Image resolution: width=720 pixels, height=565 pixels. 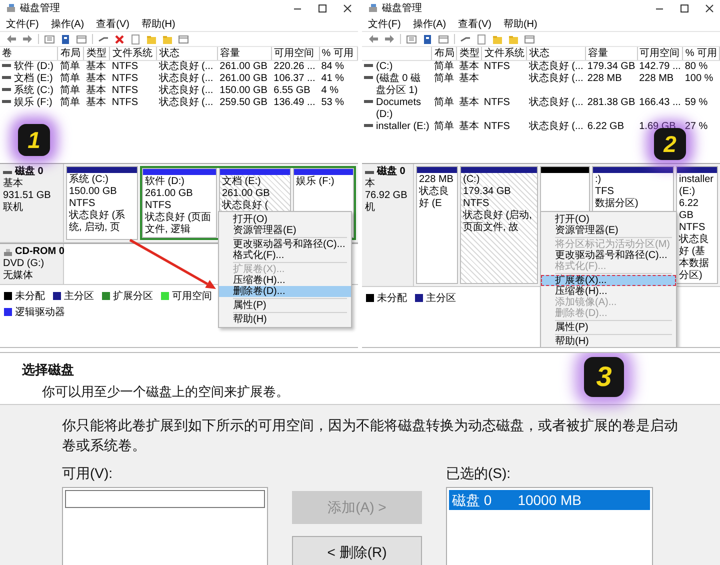 I want to click on table-cell-text: 179.34 GB, so click(x=611, y=66).